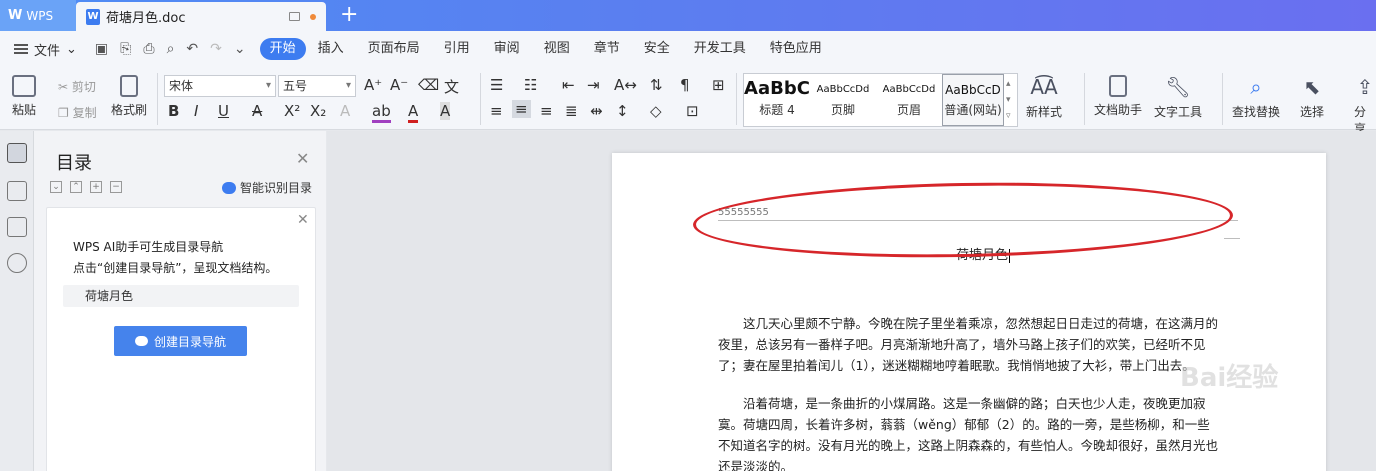 This screenshot has height=471, width=1376. What do you see at coordinates (148, 247) in the screenshot?
I see `ai-hint-line1: WPS AI助手可生成目录导航` at bounding box center [148, 247].